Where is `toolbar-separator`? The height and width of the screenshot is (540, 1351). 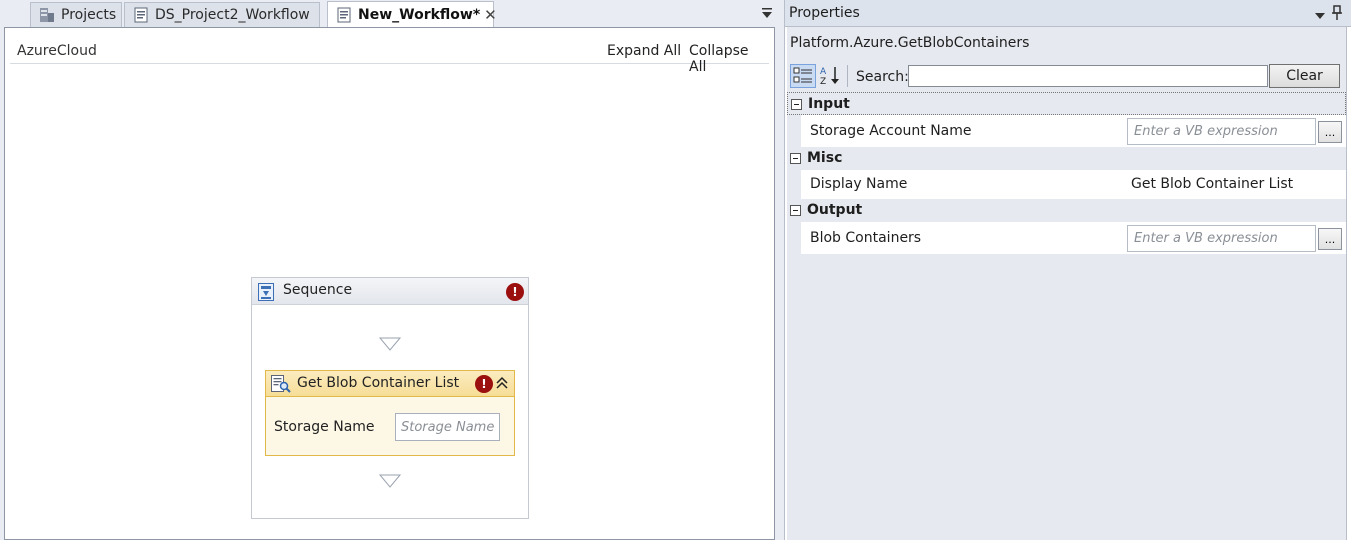
toolbar-separator is located at coordinates (847, 76).